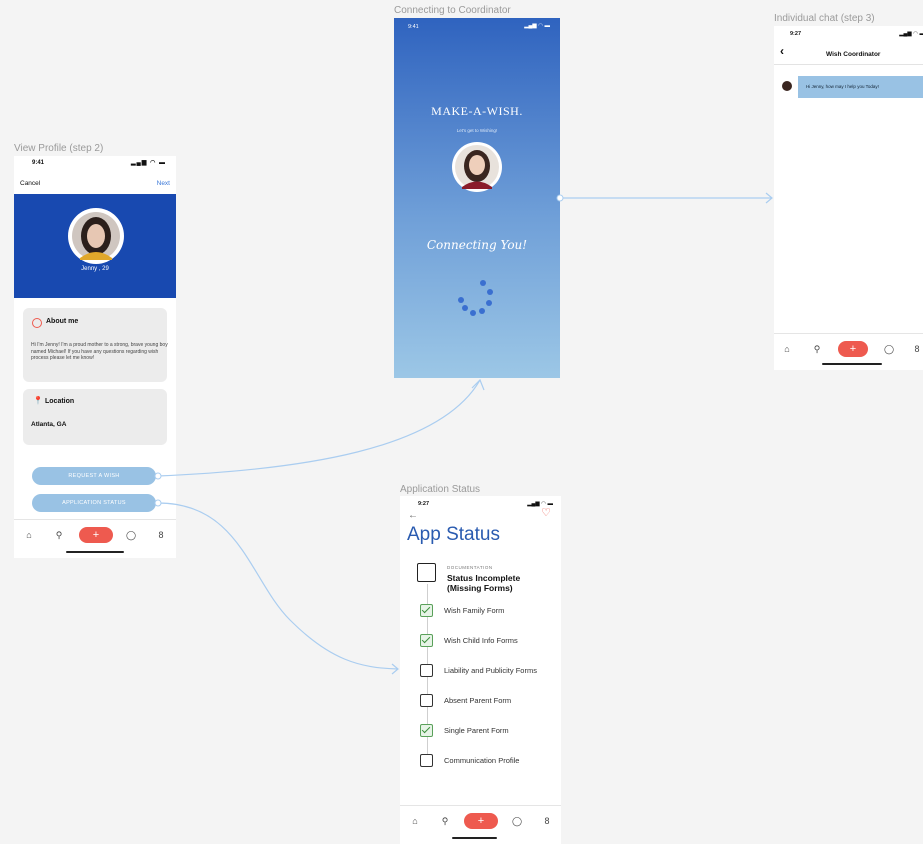 The image size is (923, 844). I want to click on coordinator-avatar, so click(477, 167).